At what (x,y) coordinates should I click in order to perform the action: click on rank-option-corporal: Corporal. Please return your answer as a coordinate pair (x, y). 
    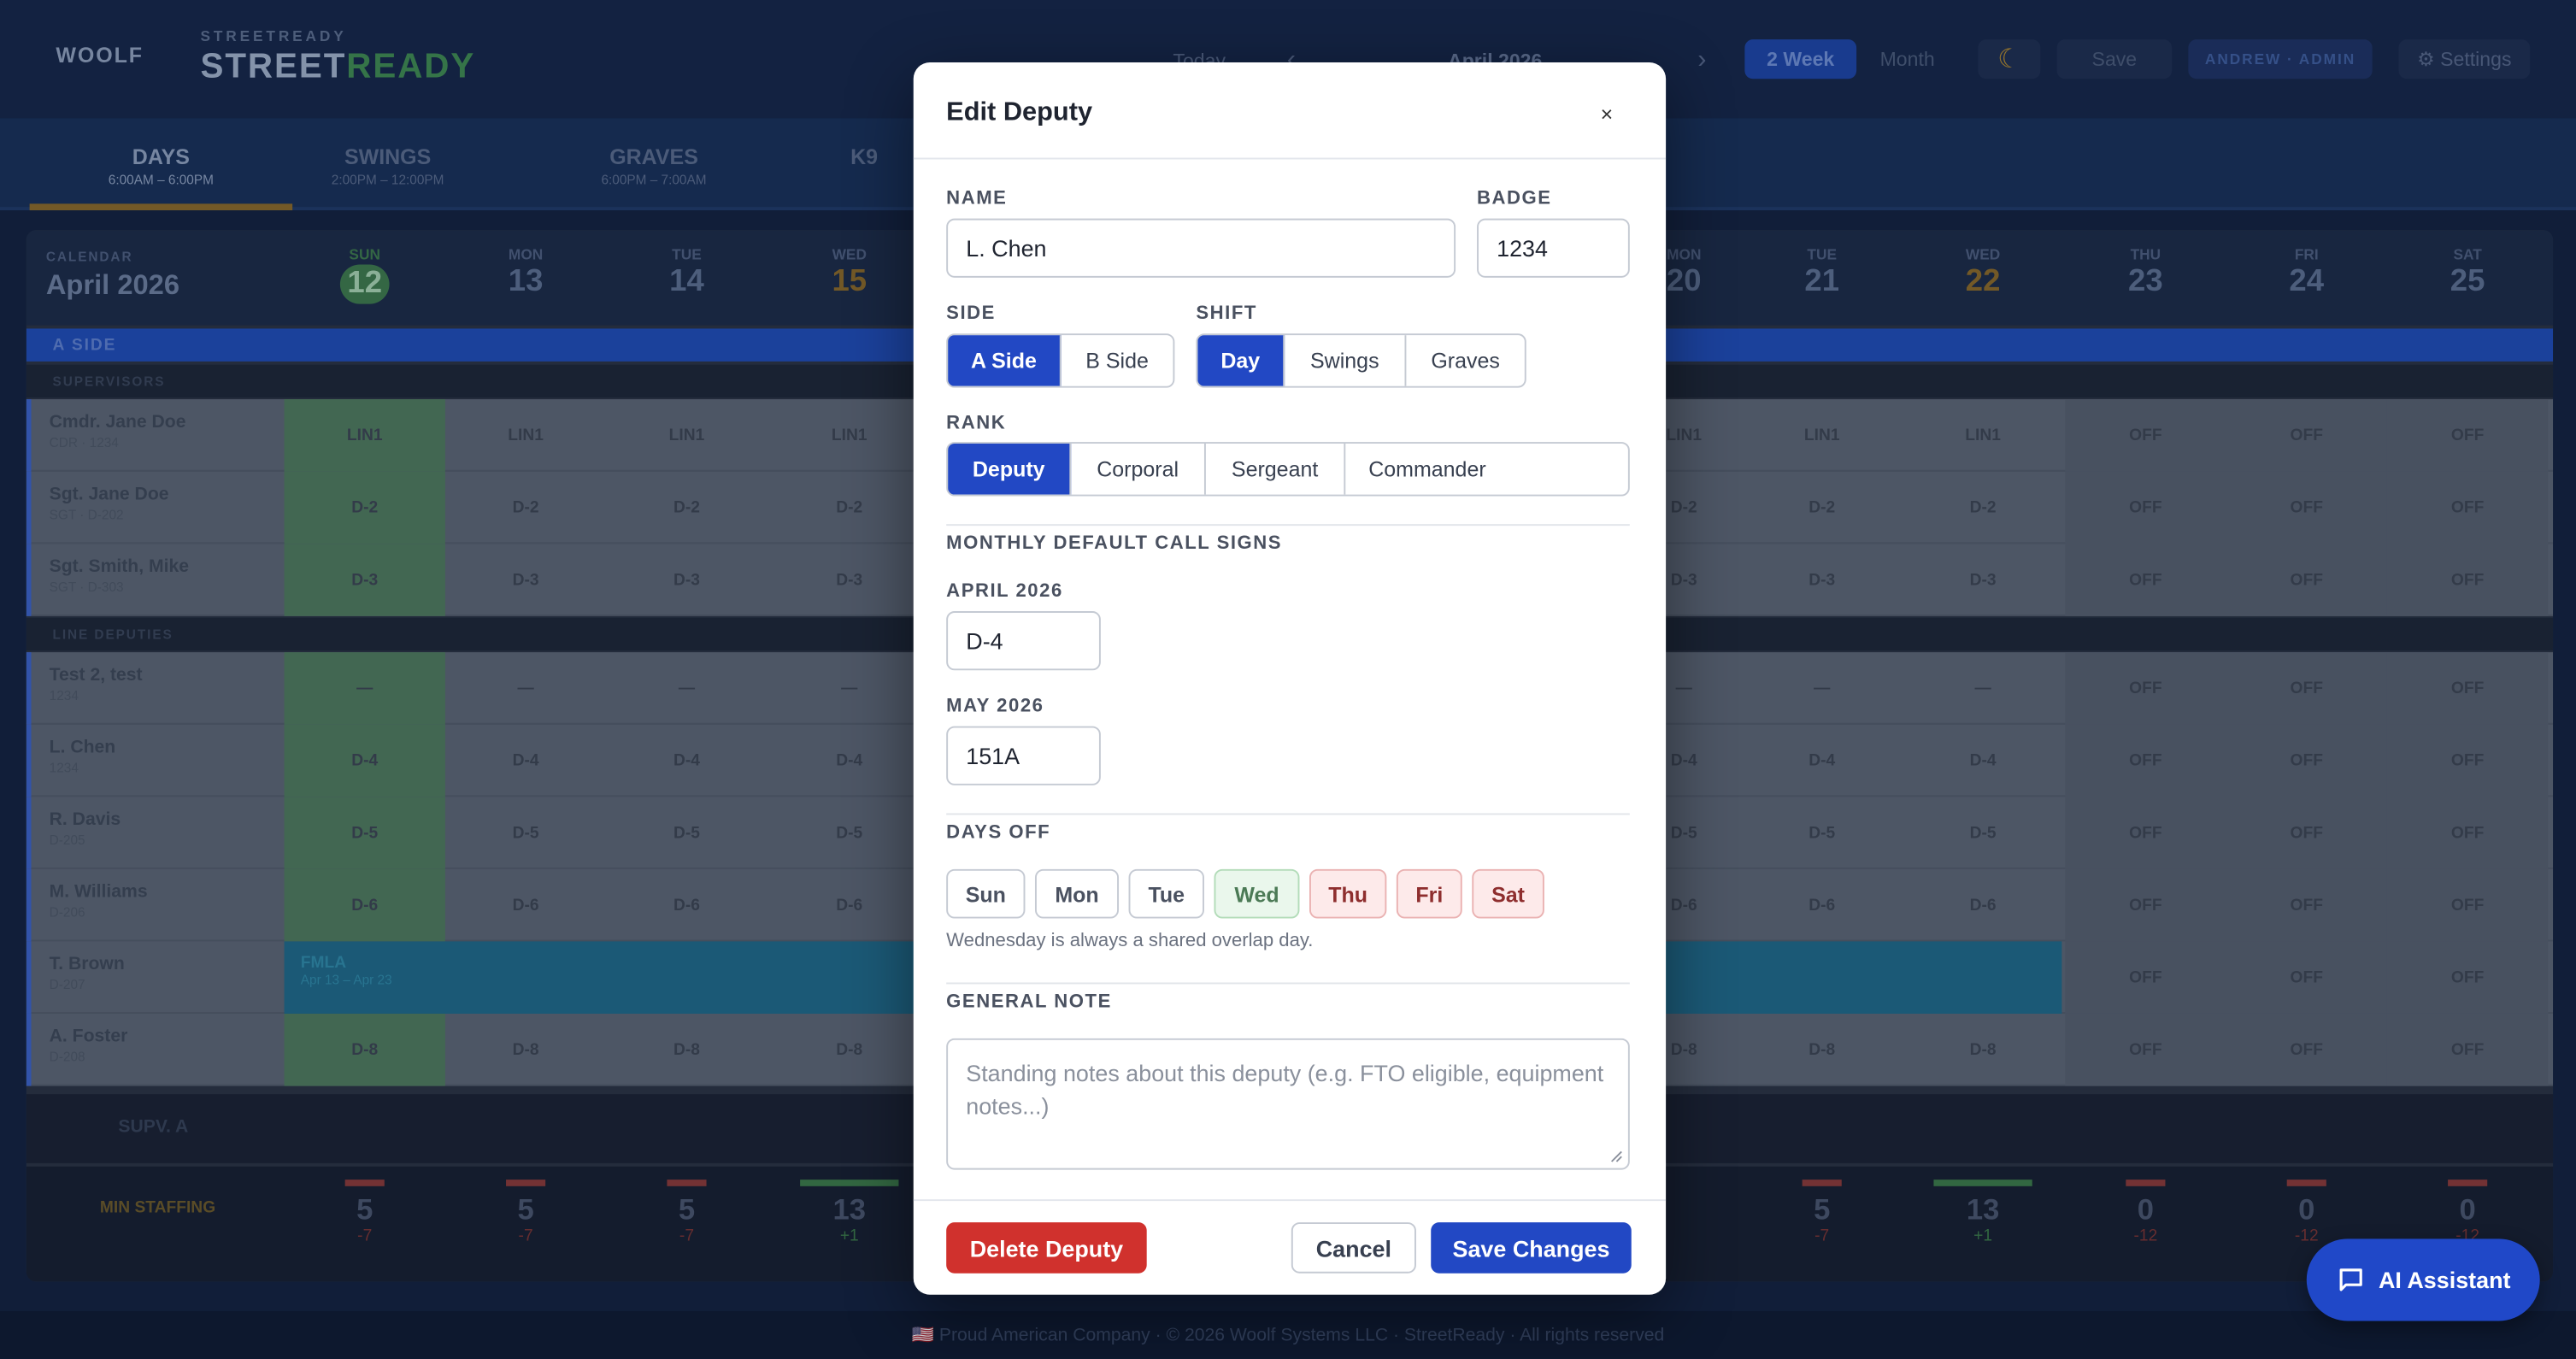
    Looking at the image, I should click on (1138, 469).